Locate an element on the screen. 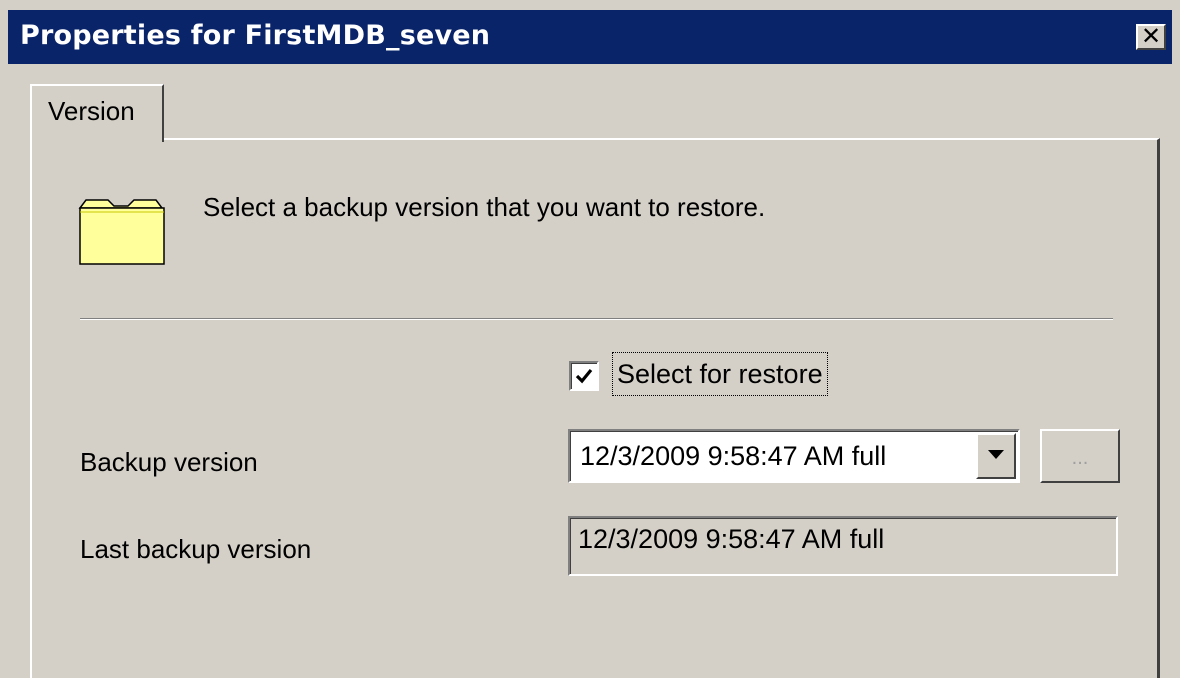  last-backup-version-label: Last backup version is located at coordinates (196, 549).